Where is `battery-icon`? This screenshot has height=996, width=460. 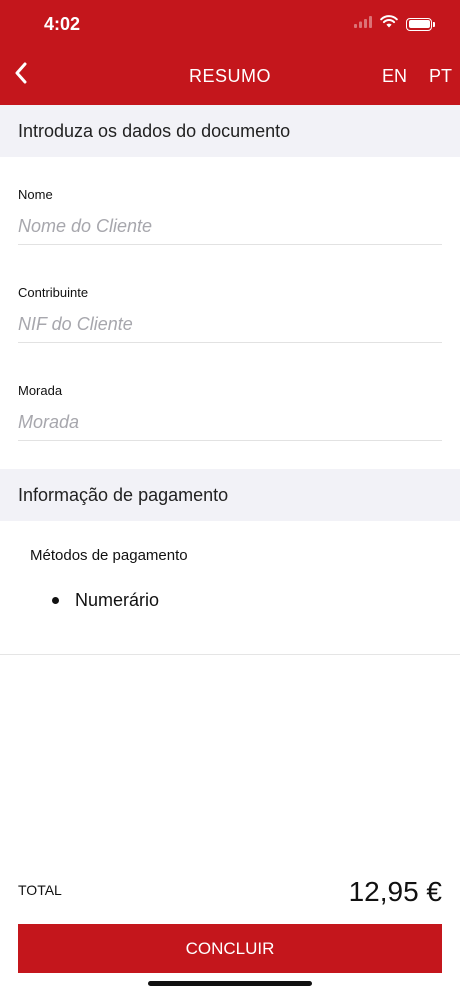 battery-icon is located at coordinates (420, 24).